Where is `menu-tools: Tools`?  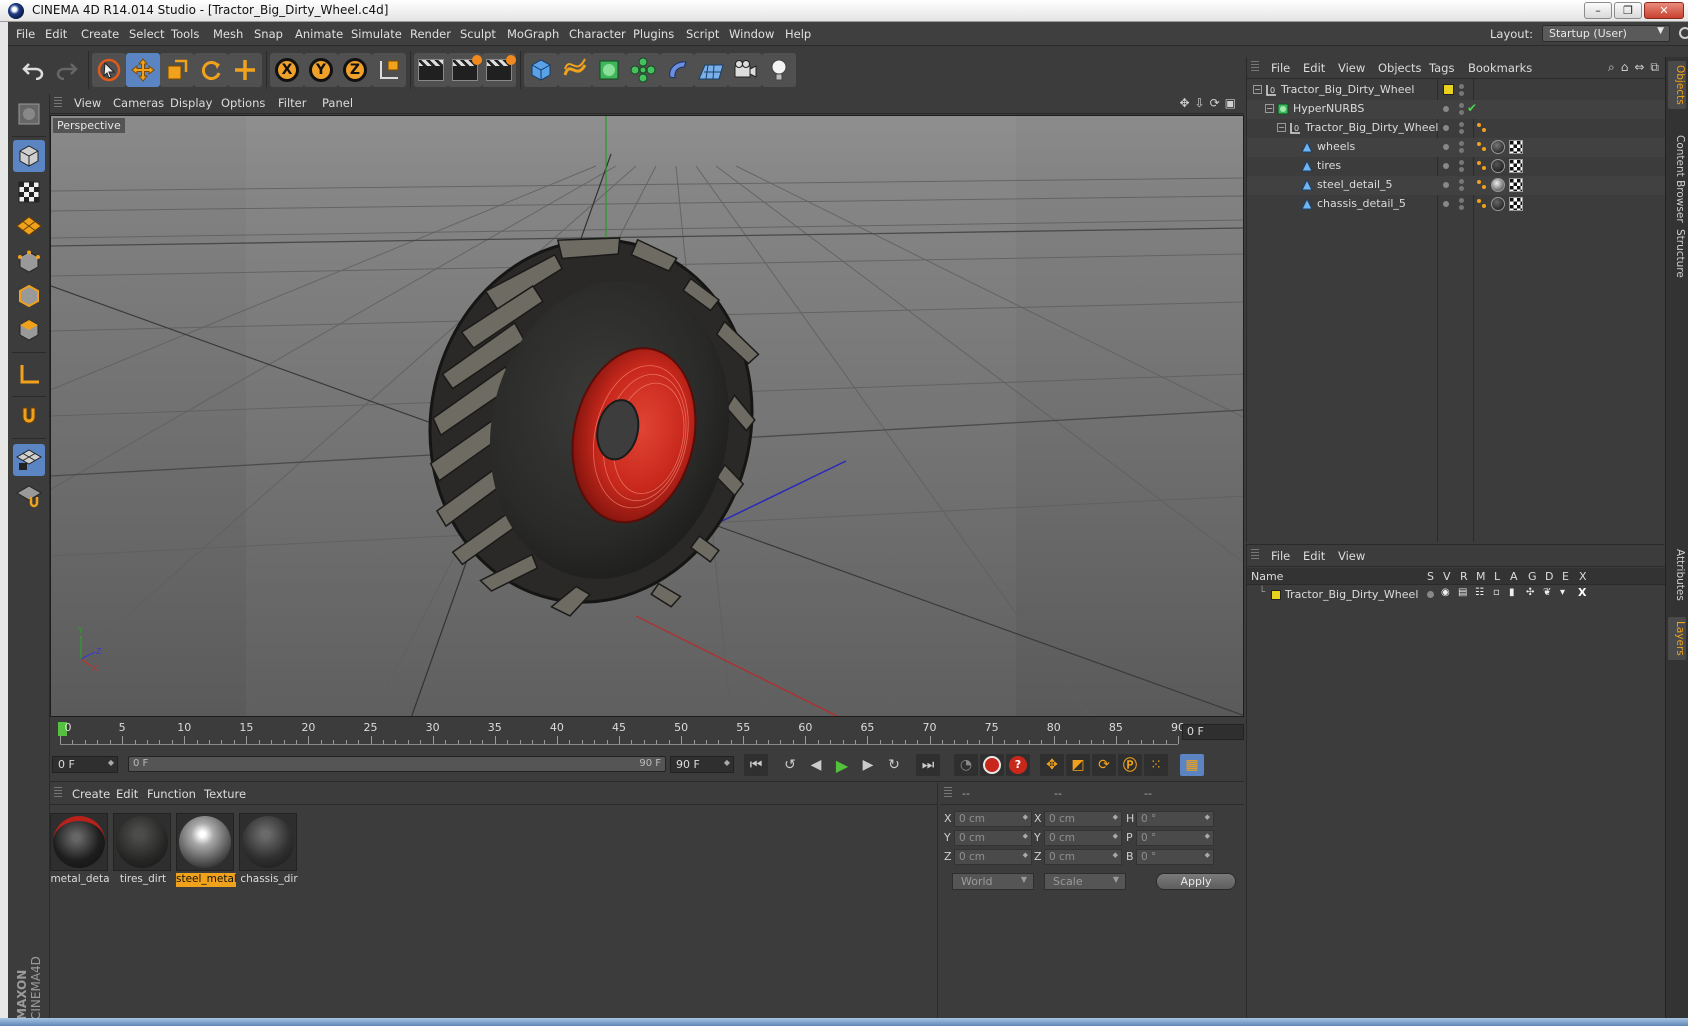 menu-tools: Tools is located at coordinates (185, 34).